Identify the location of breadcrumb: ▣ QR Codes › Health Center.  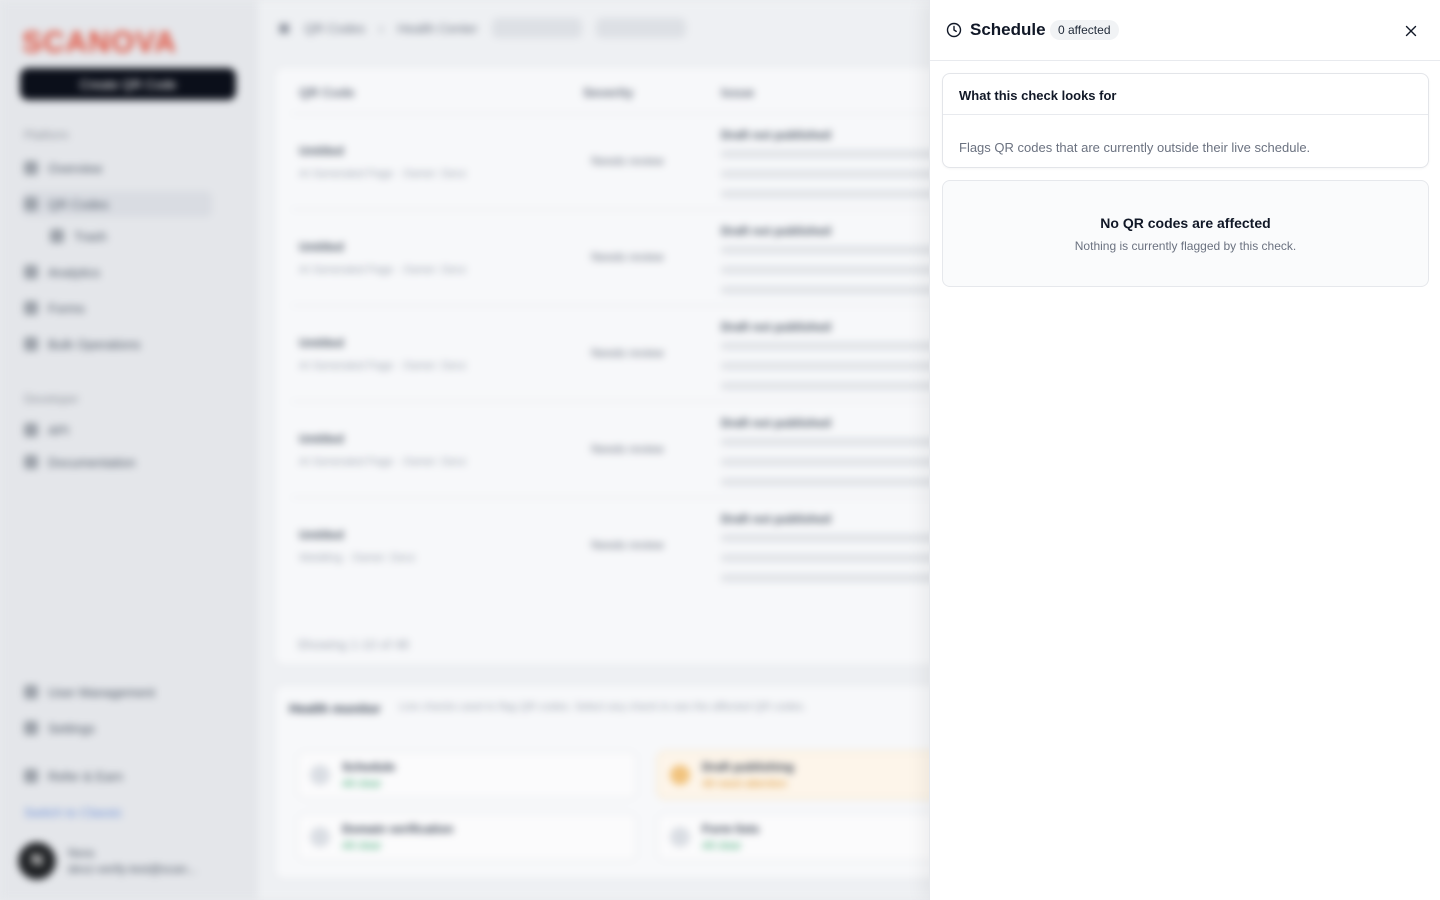
(482, 28).